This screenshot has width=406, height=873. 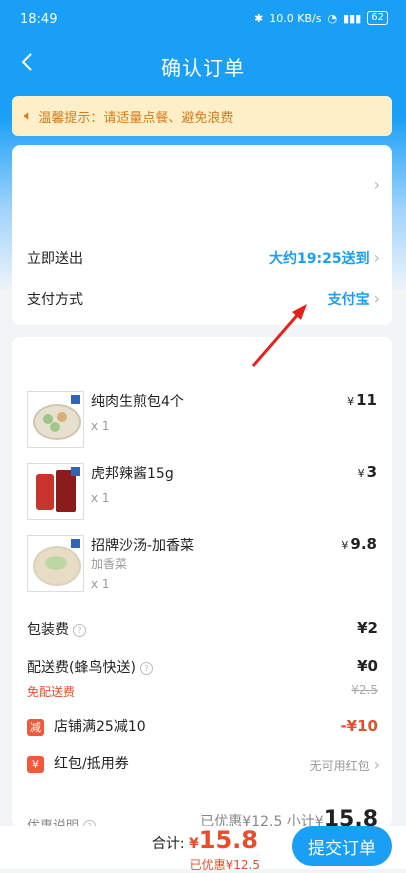 I want to click on saved-amount: 已优惠¥12.5, so click(x=224, y=865).